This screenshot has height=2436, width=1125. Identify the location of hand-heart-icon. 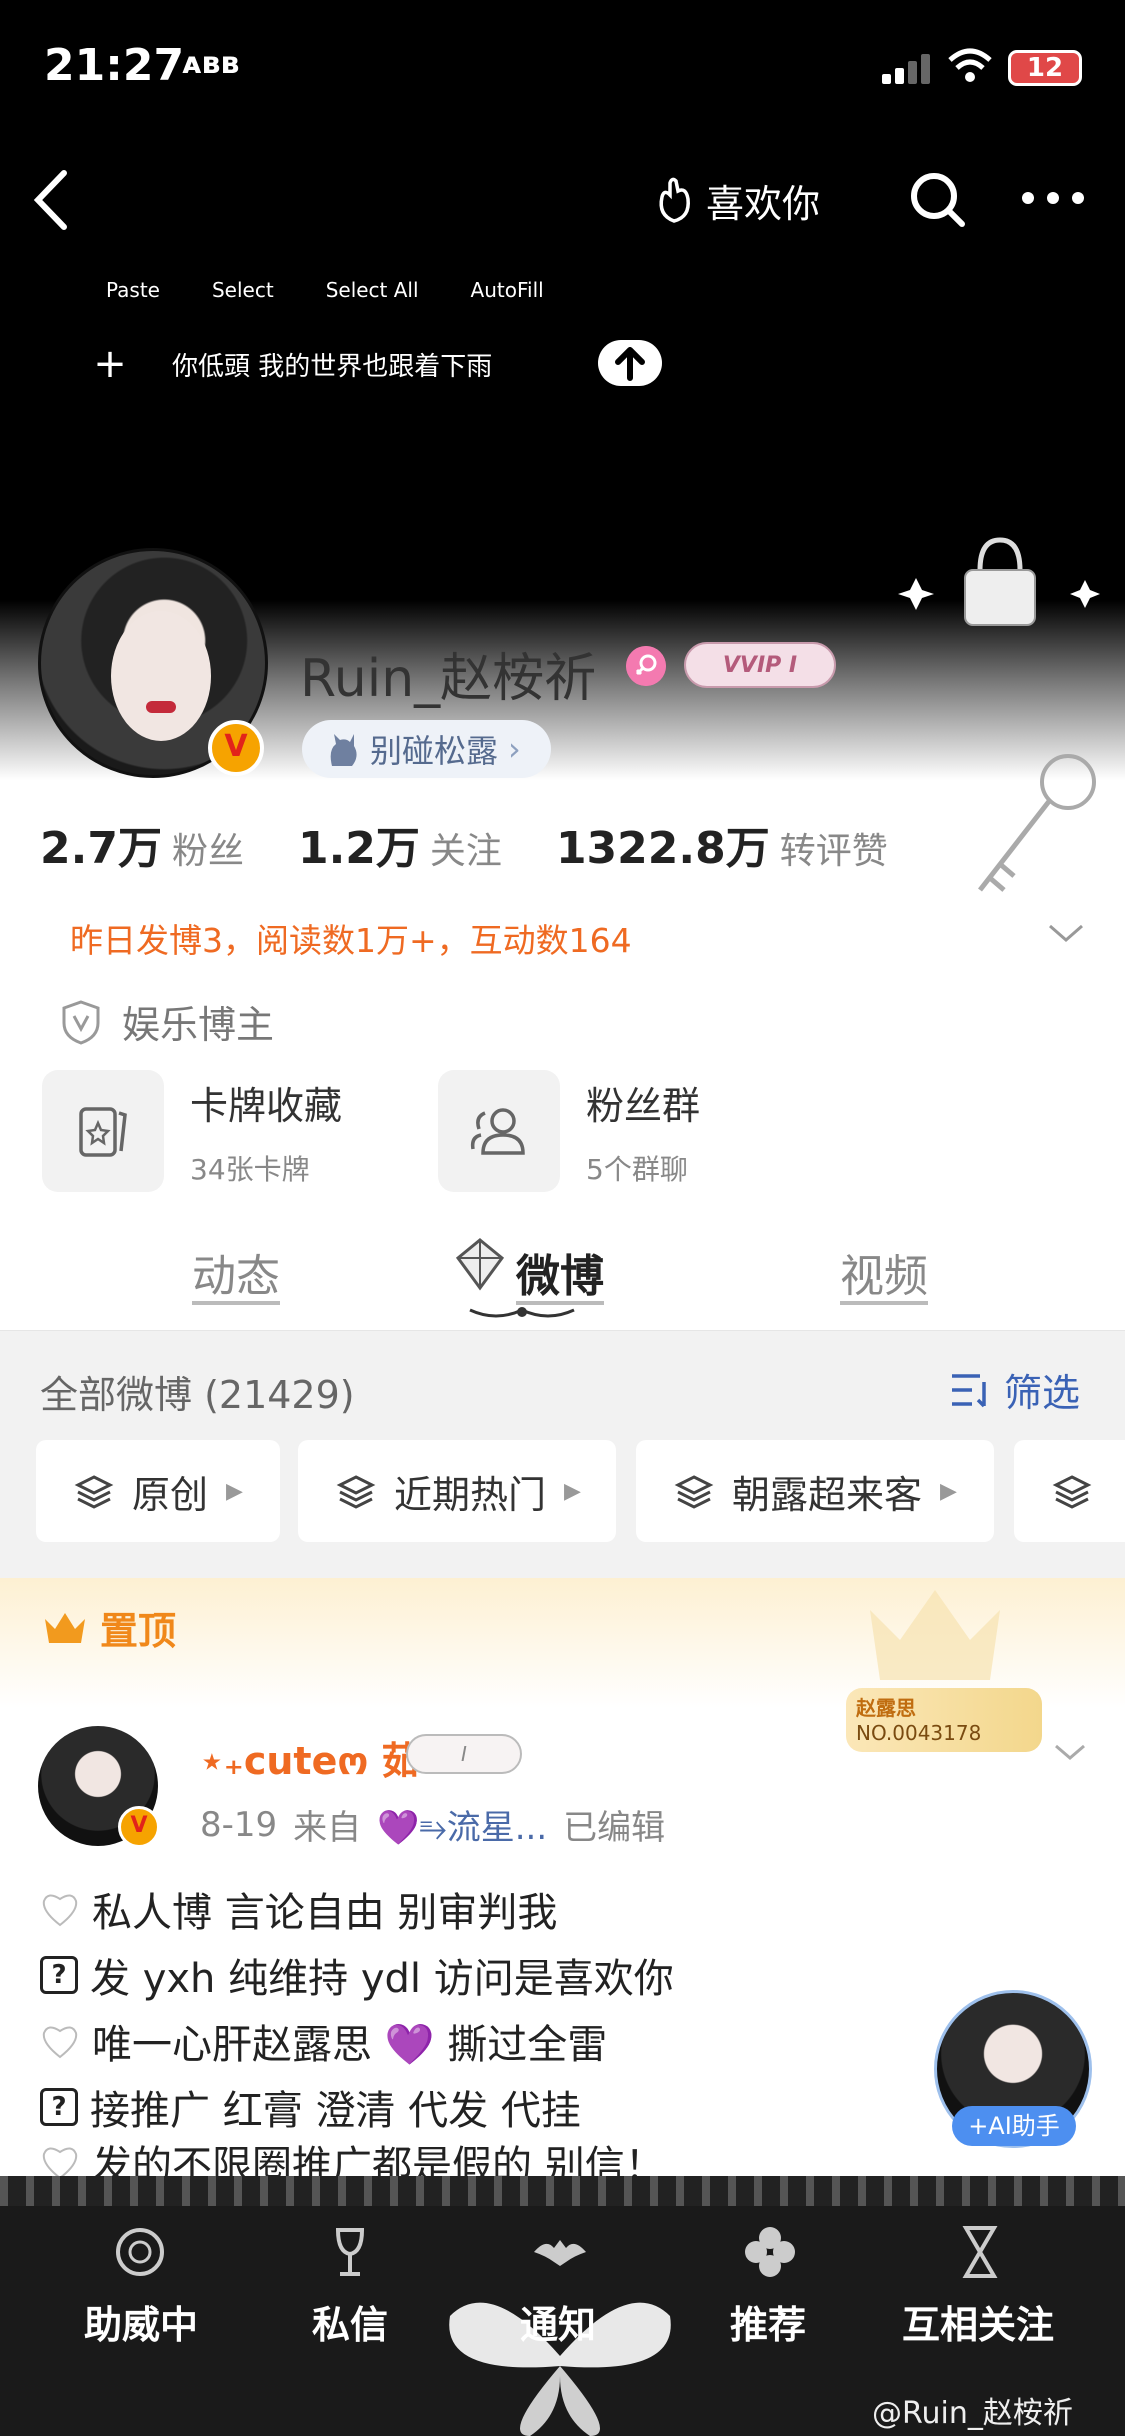
(674, 200).